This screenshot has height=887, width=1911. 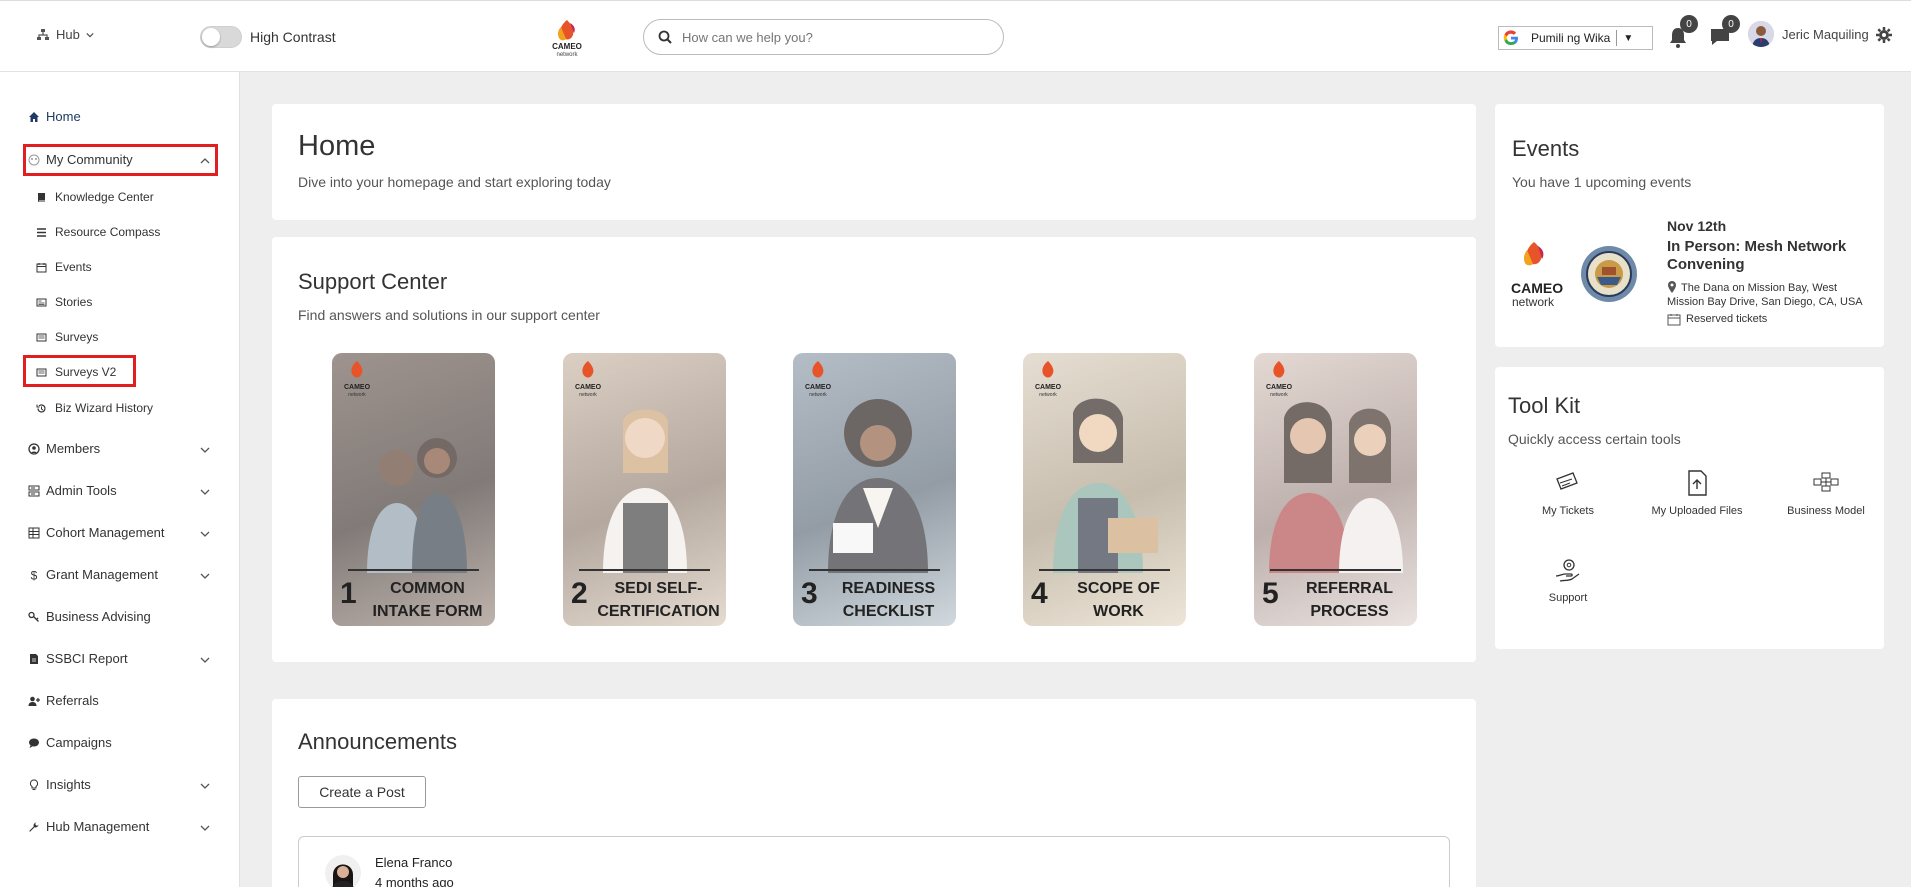 I want to click on user-circle-icon, so click(x=34, y=448).